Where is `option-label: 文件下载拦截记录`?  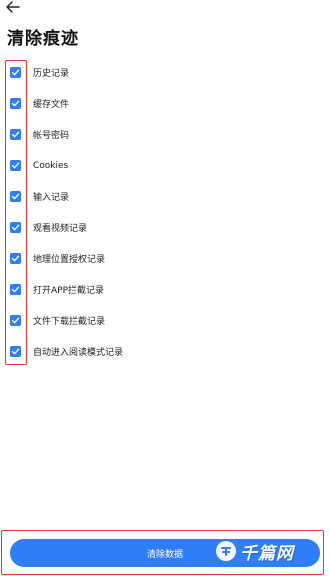 option-label: 文件下载拦截记录 is located at coordinates (69, 322).